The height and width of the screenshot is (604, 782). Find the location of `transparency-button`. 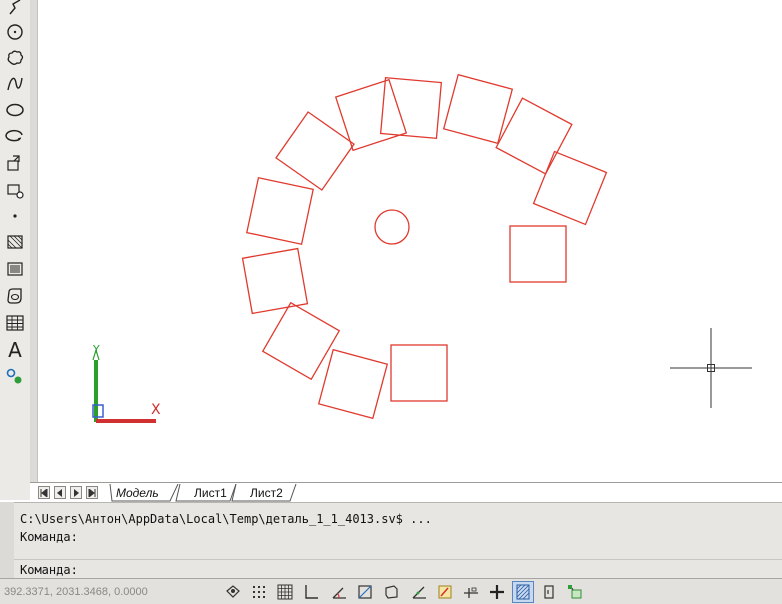

transparency-button is located at coordinates (523, 592).